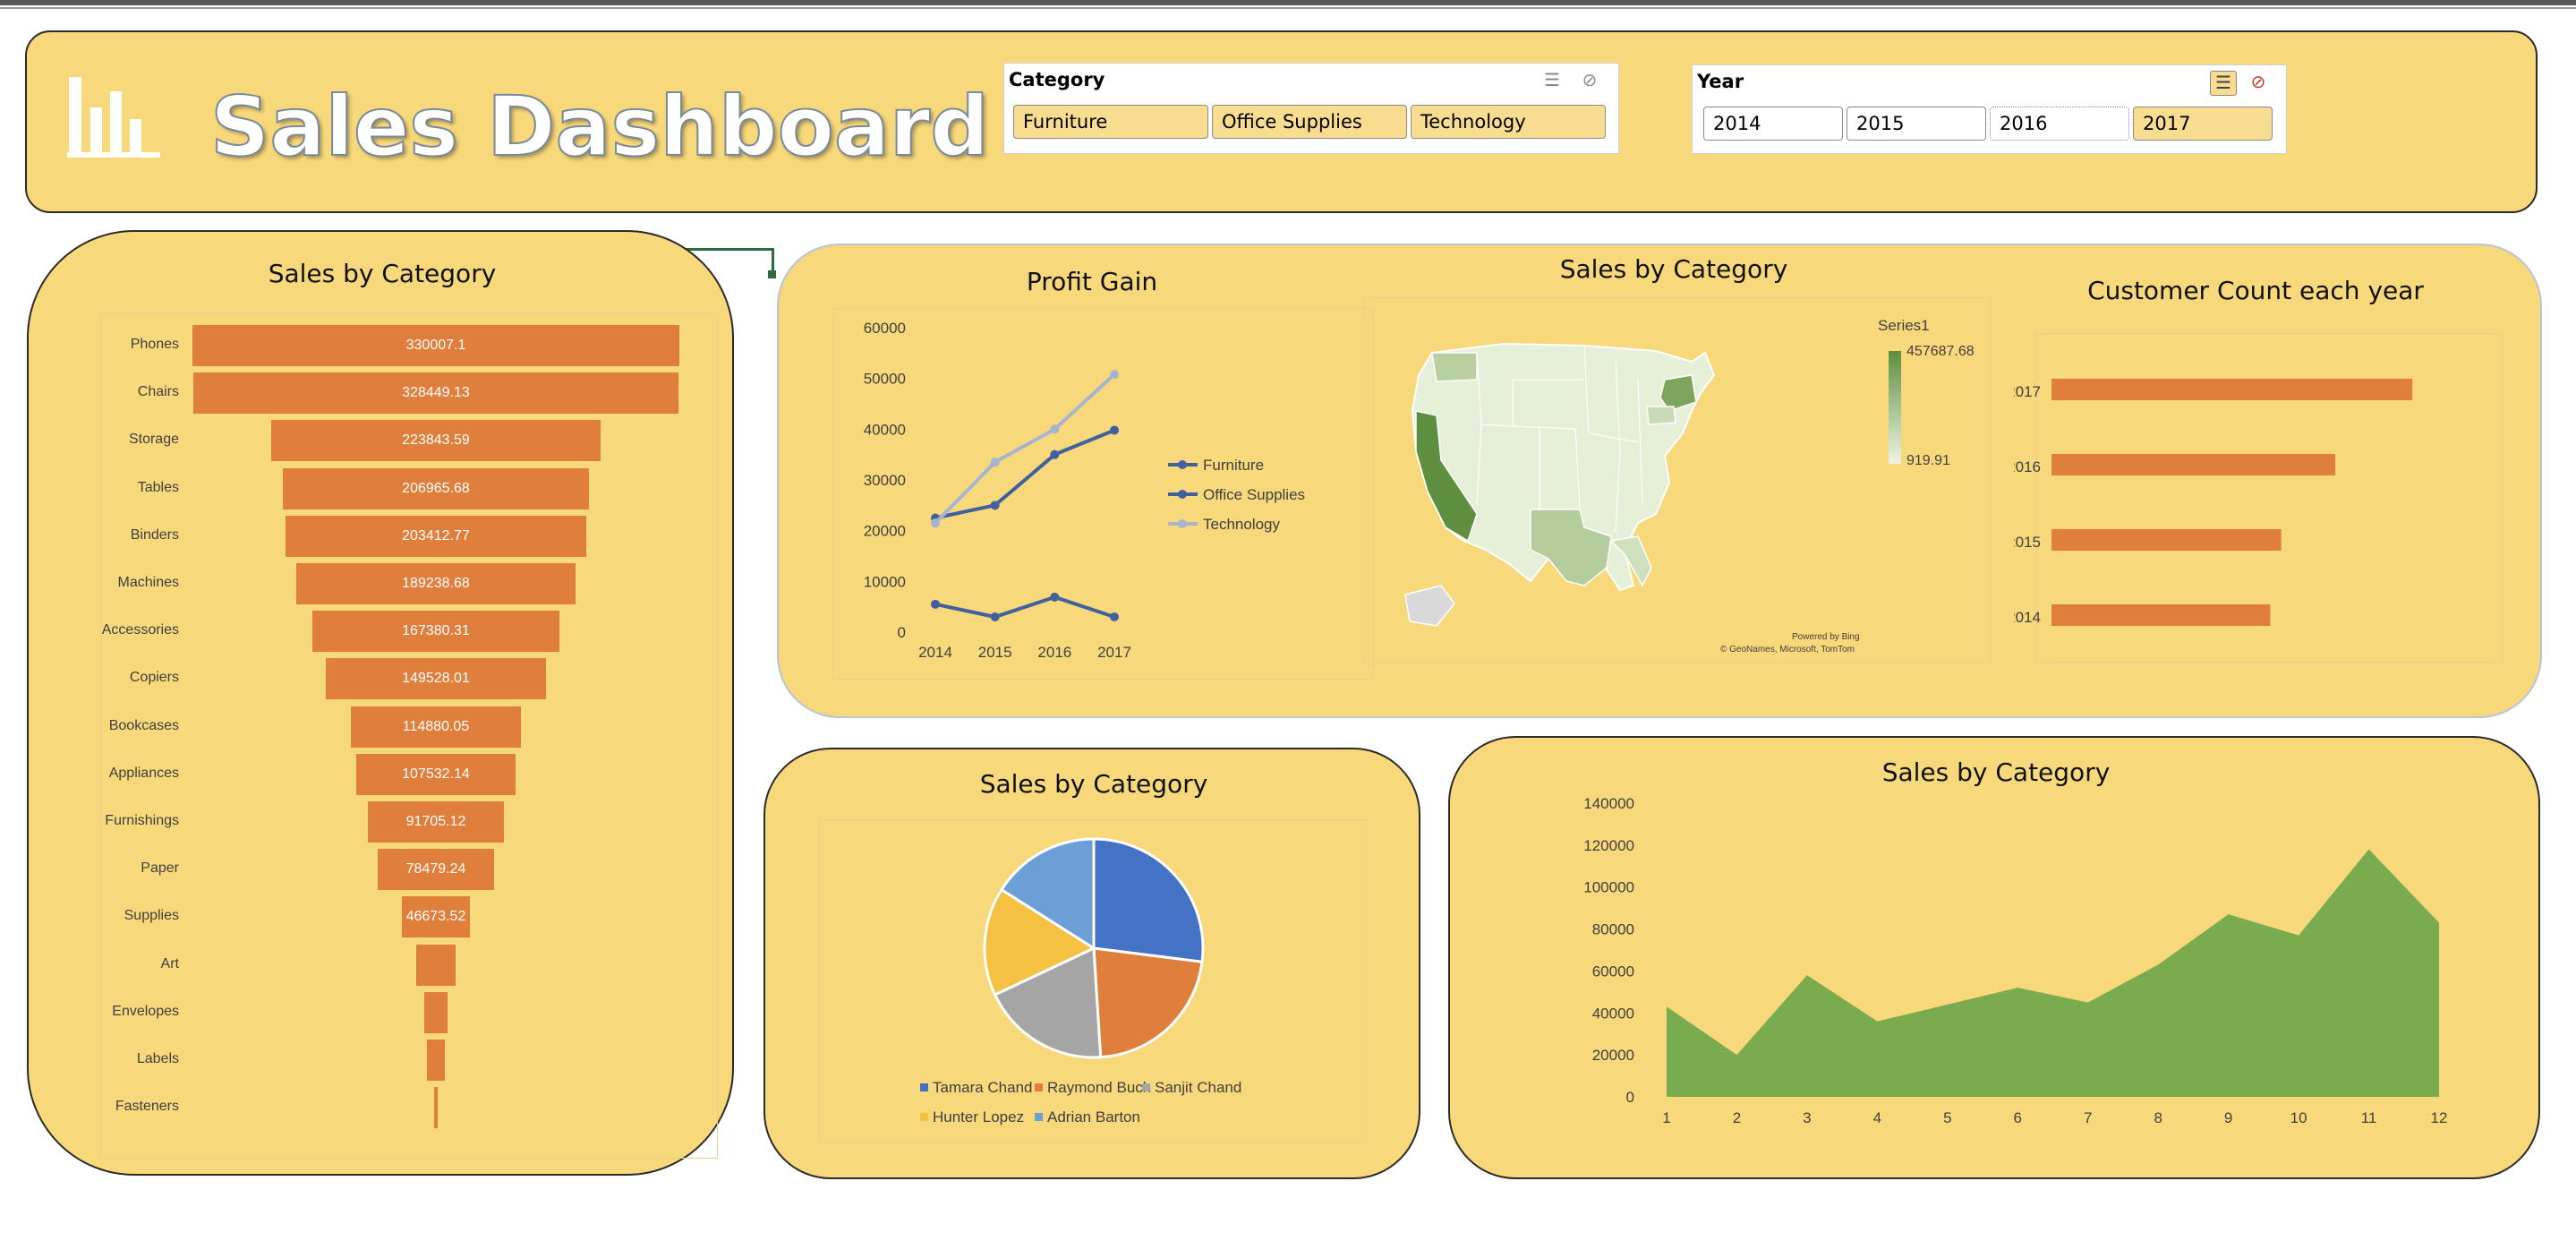 The height and width of the screenshot is (1241, 2576). I want to click on area-x-tick-label: 6, so click(2018, 1117).